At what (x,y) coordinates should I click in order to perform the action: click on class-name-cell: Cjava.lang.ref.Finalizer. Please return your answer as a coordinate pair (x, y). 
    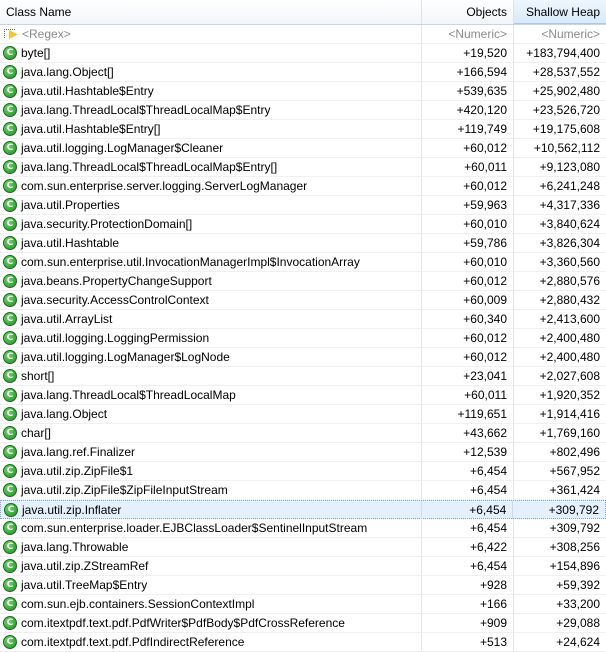
    Looking at the image, I should click on (211, 452).